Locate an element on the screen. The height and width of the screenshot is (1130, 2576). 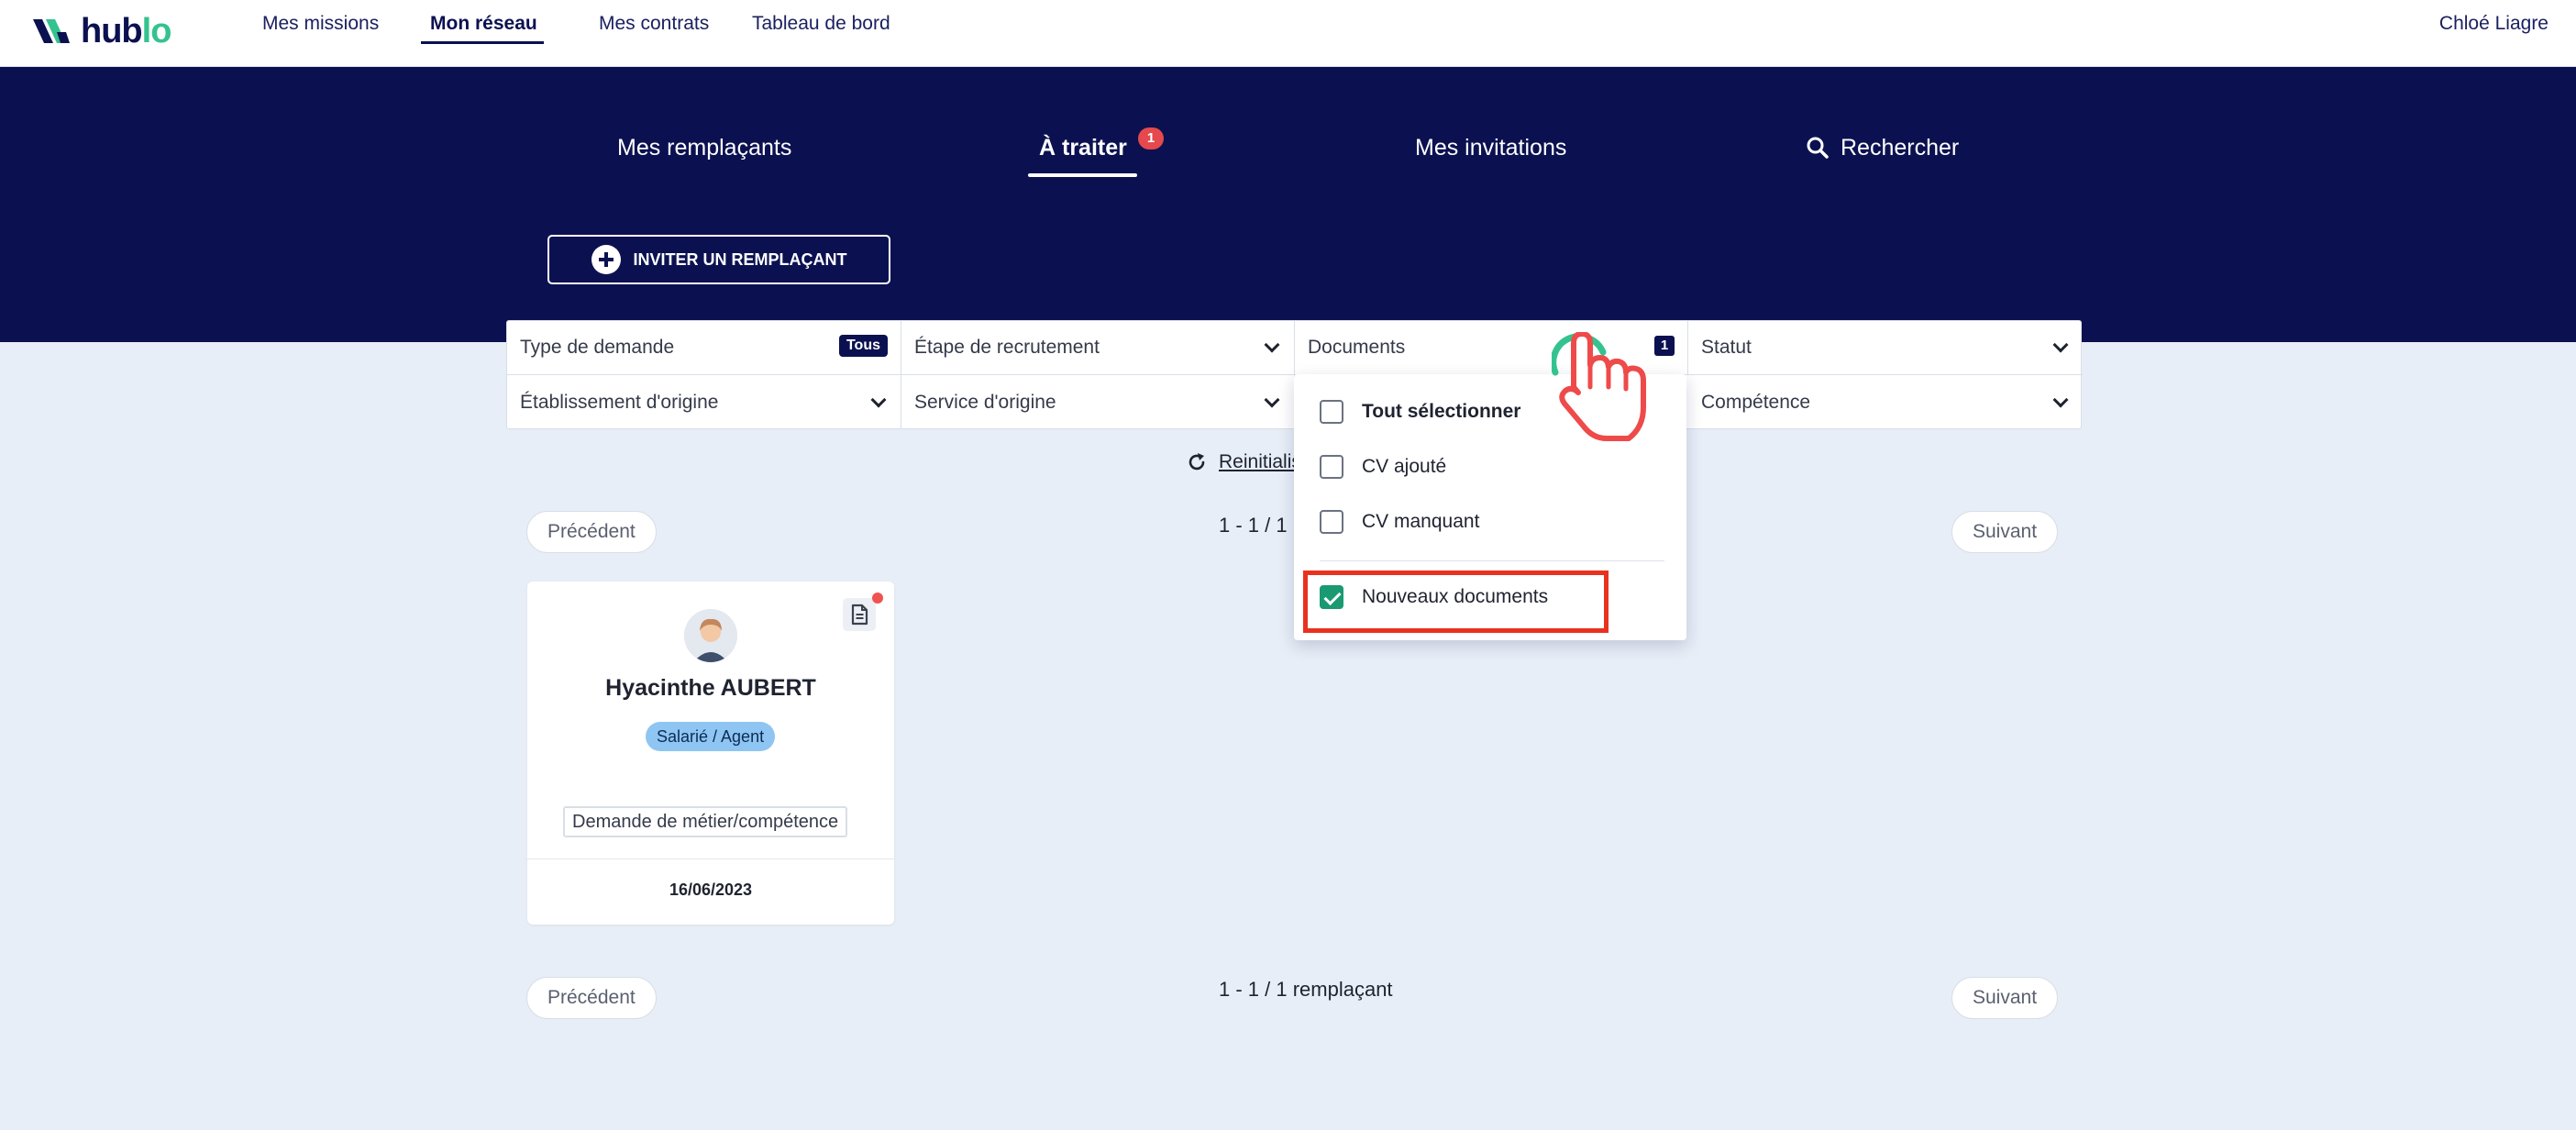
hublo-logo: hublo is located at coordinates (102, 31).